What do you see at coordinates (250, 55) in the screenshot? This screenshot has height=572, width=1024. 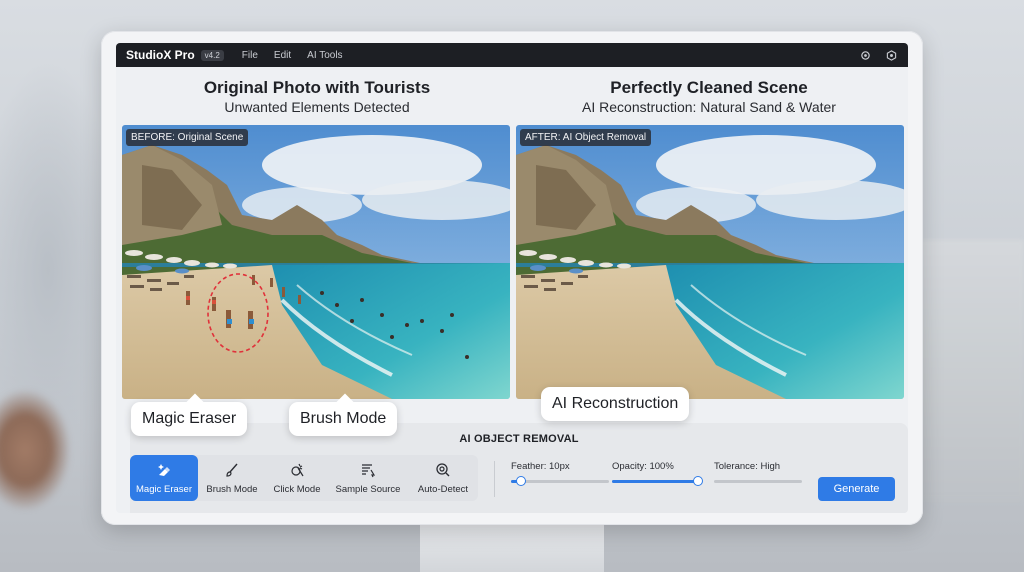 I see `menu-file: File` at bounding box center [250, 55].